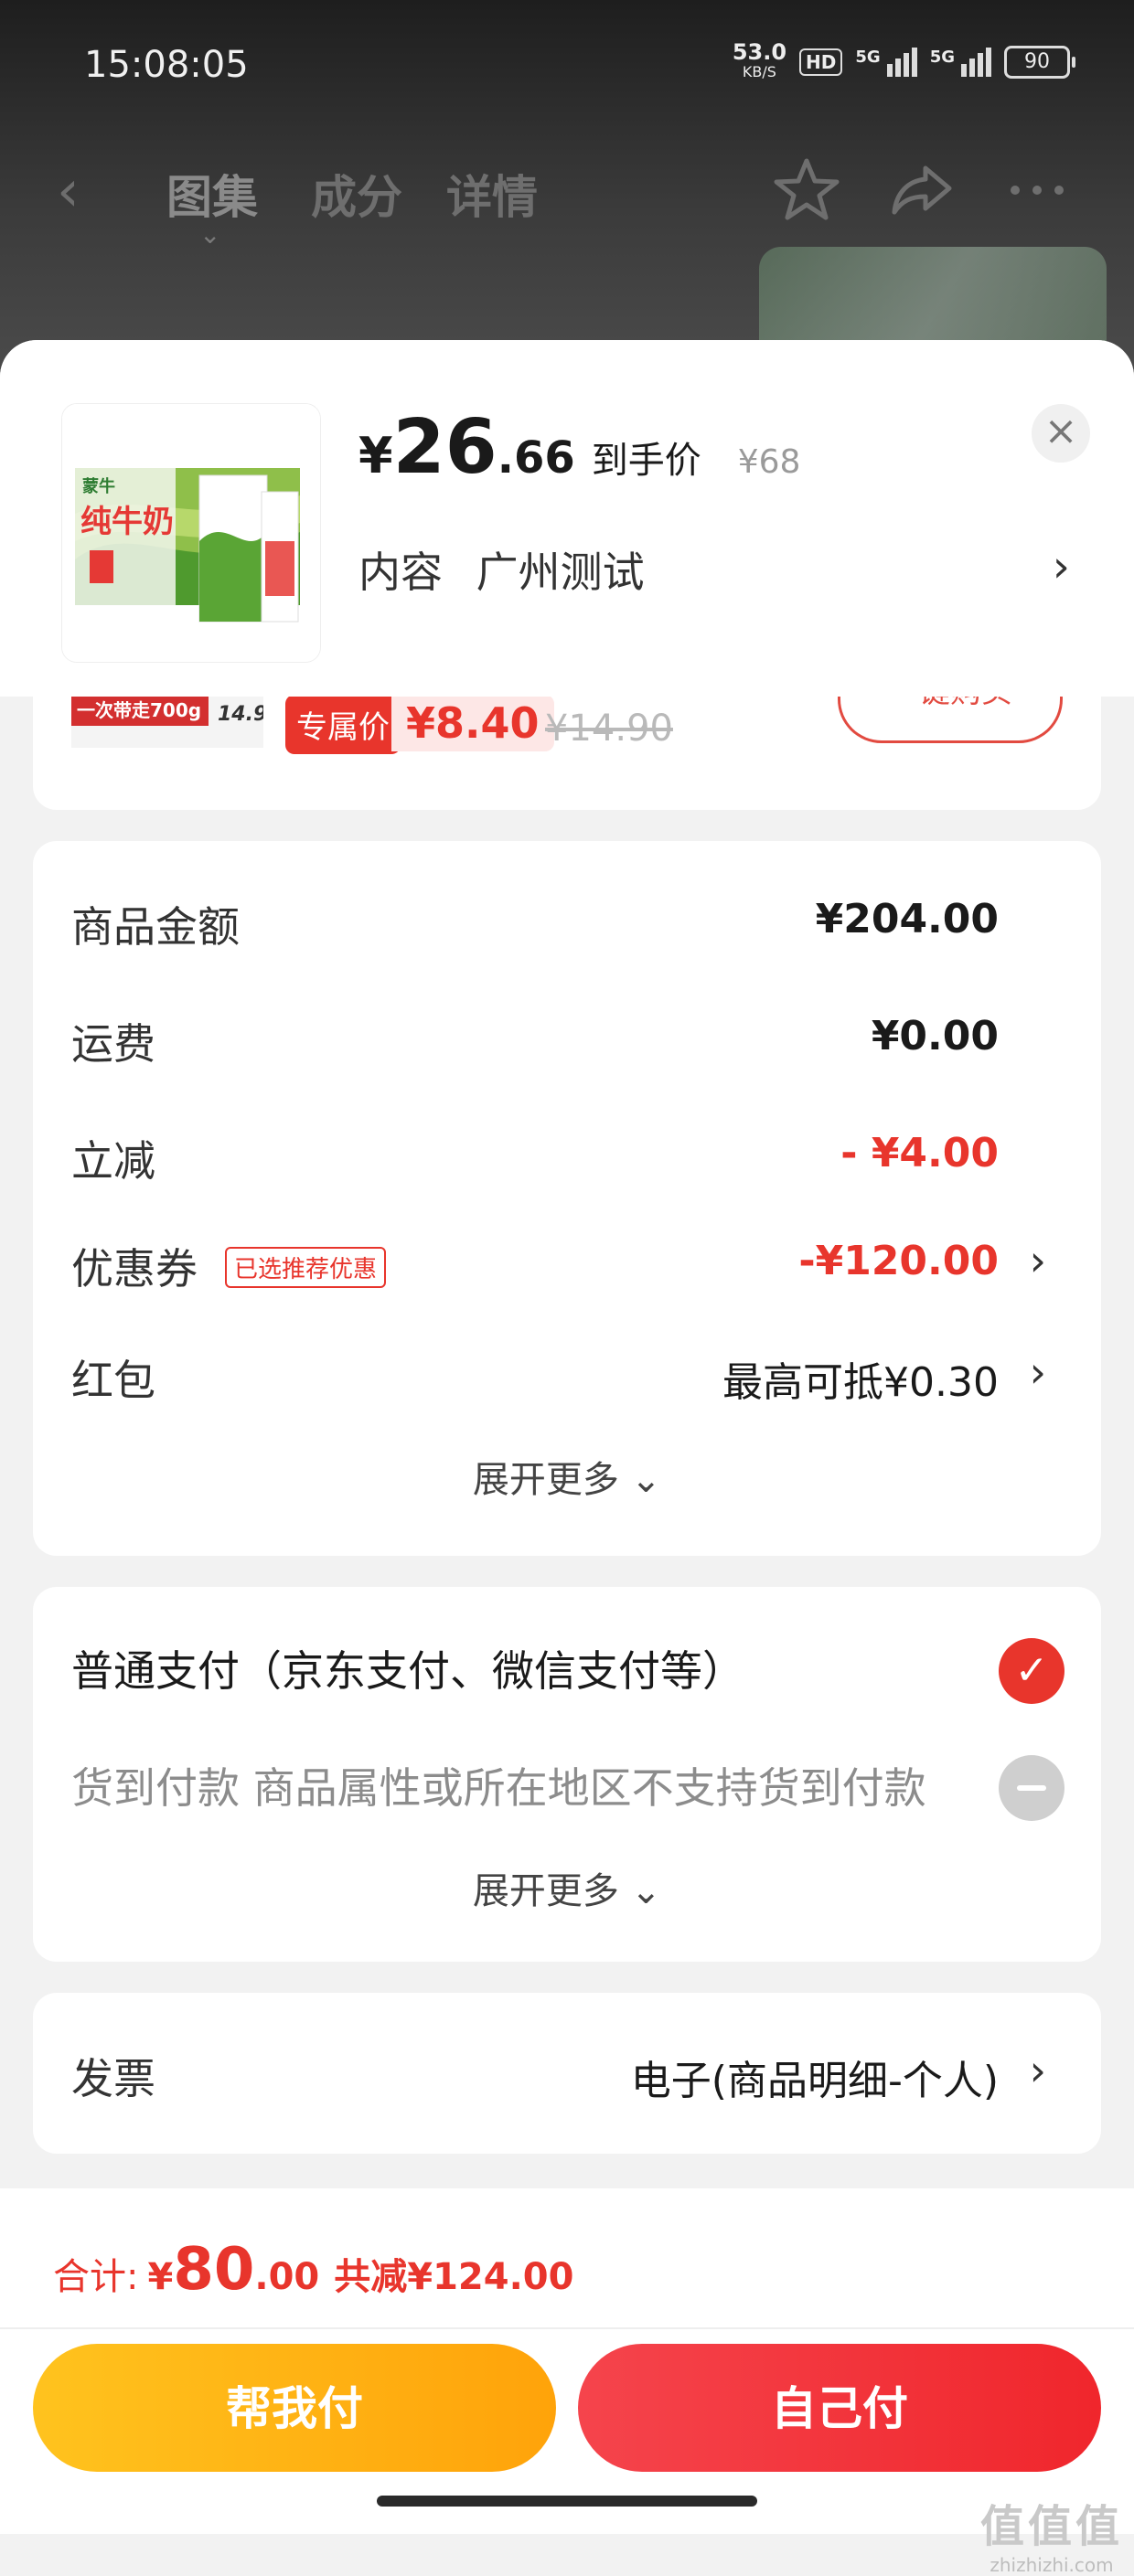  Describe the element at coordinates (407, 1668) in the screenshot. I see `payment-normal: 普通支付（京东支付、微信支付等）` at that location.